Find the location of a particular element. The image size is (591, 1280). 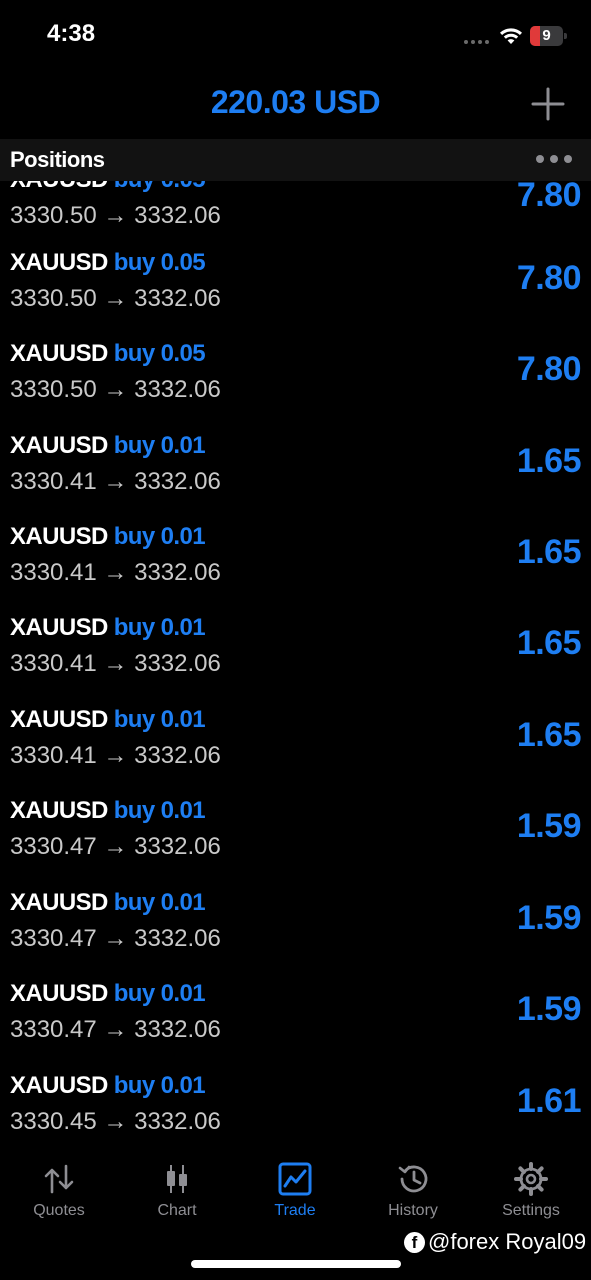

candlestick-icon is located at coordinates (177, 1179).